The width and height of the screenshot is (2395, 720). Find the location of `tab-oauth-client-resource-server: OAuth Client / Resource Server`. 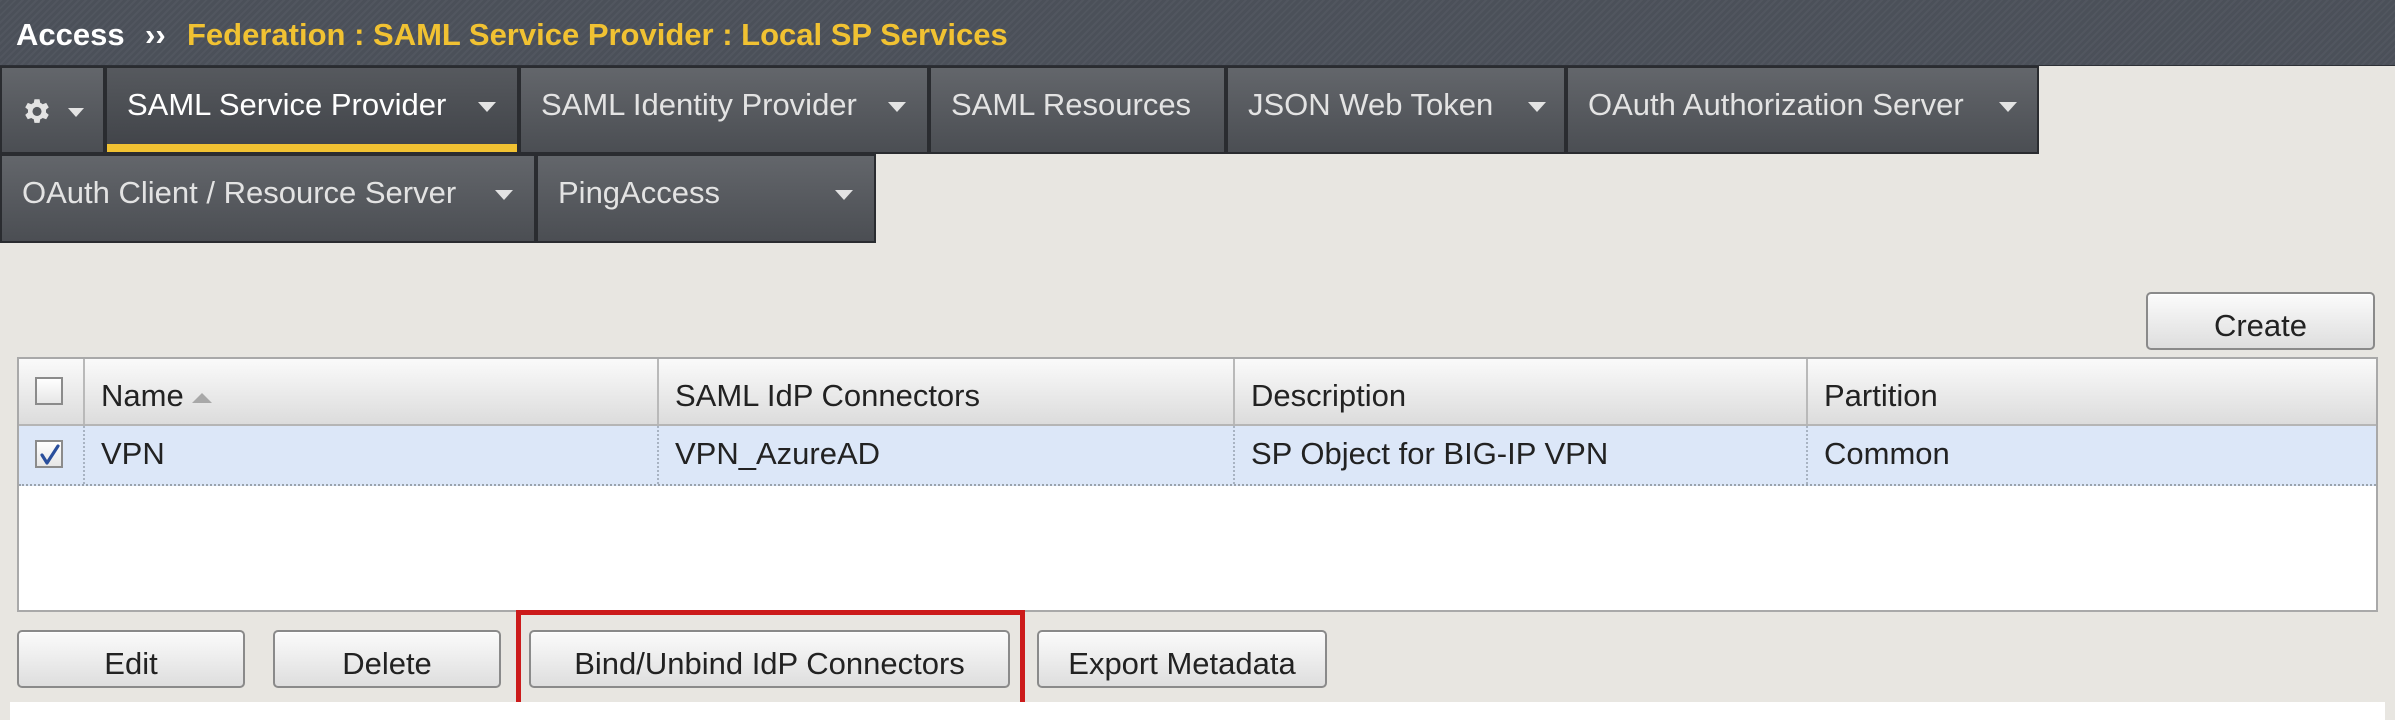

tab-oauth-client-resource-server: OAuth Client / Resource Server is located at coordinates (268, 198).